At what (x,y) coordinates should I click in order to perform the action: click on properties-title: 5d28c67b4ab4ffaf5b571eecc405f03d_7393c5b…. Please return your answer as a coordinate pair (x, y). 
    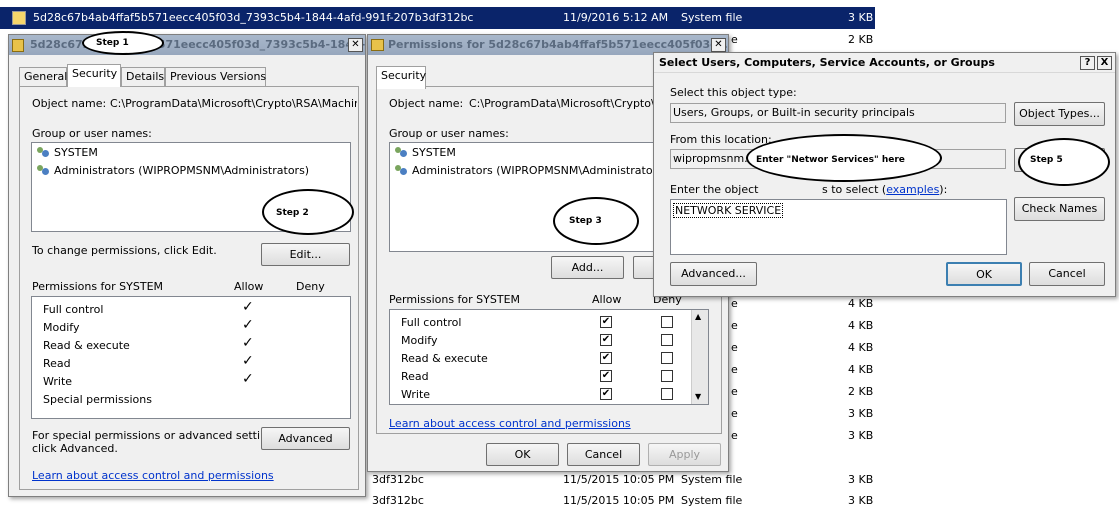
    Looking at the image, I should click on (197, 44).